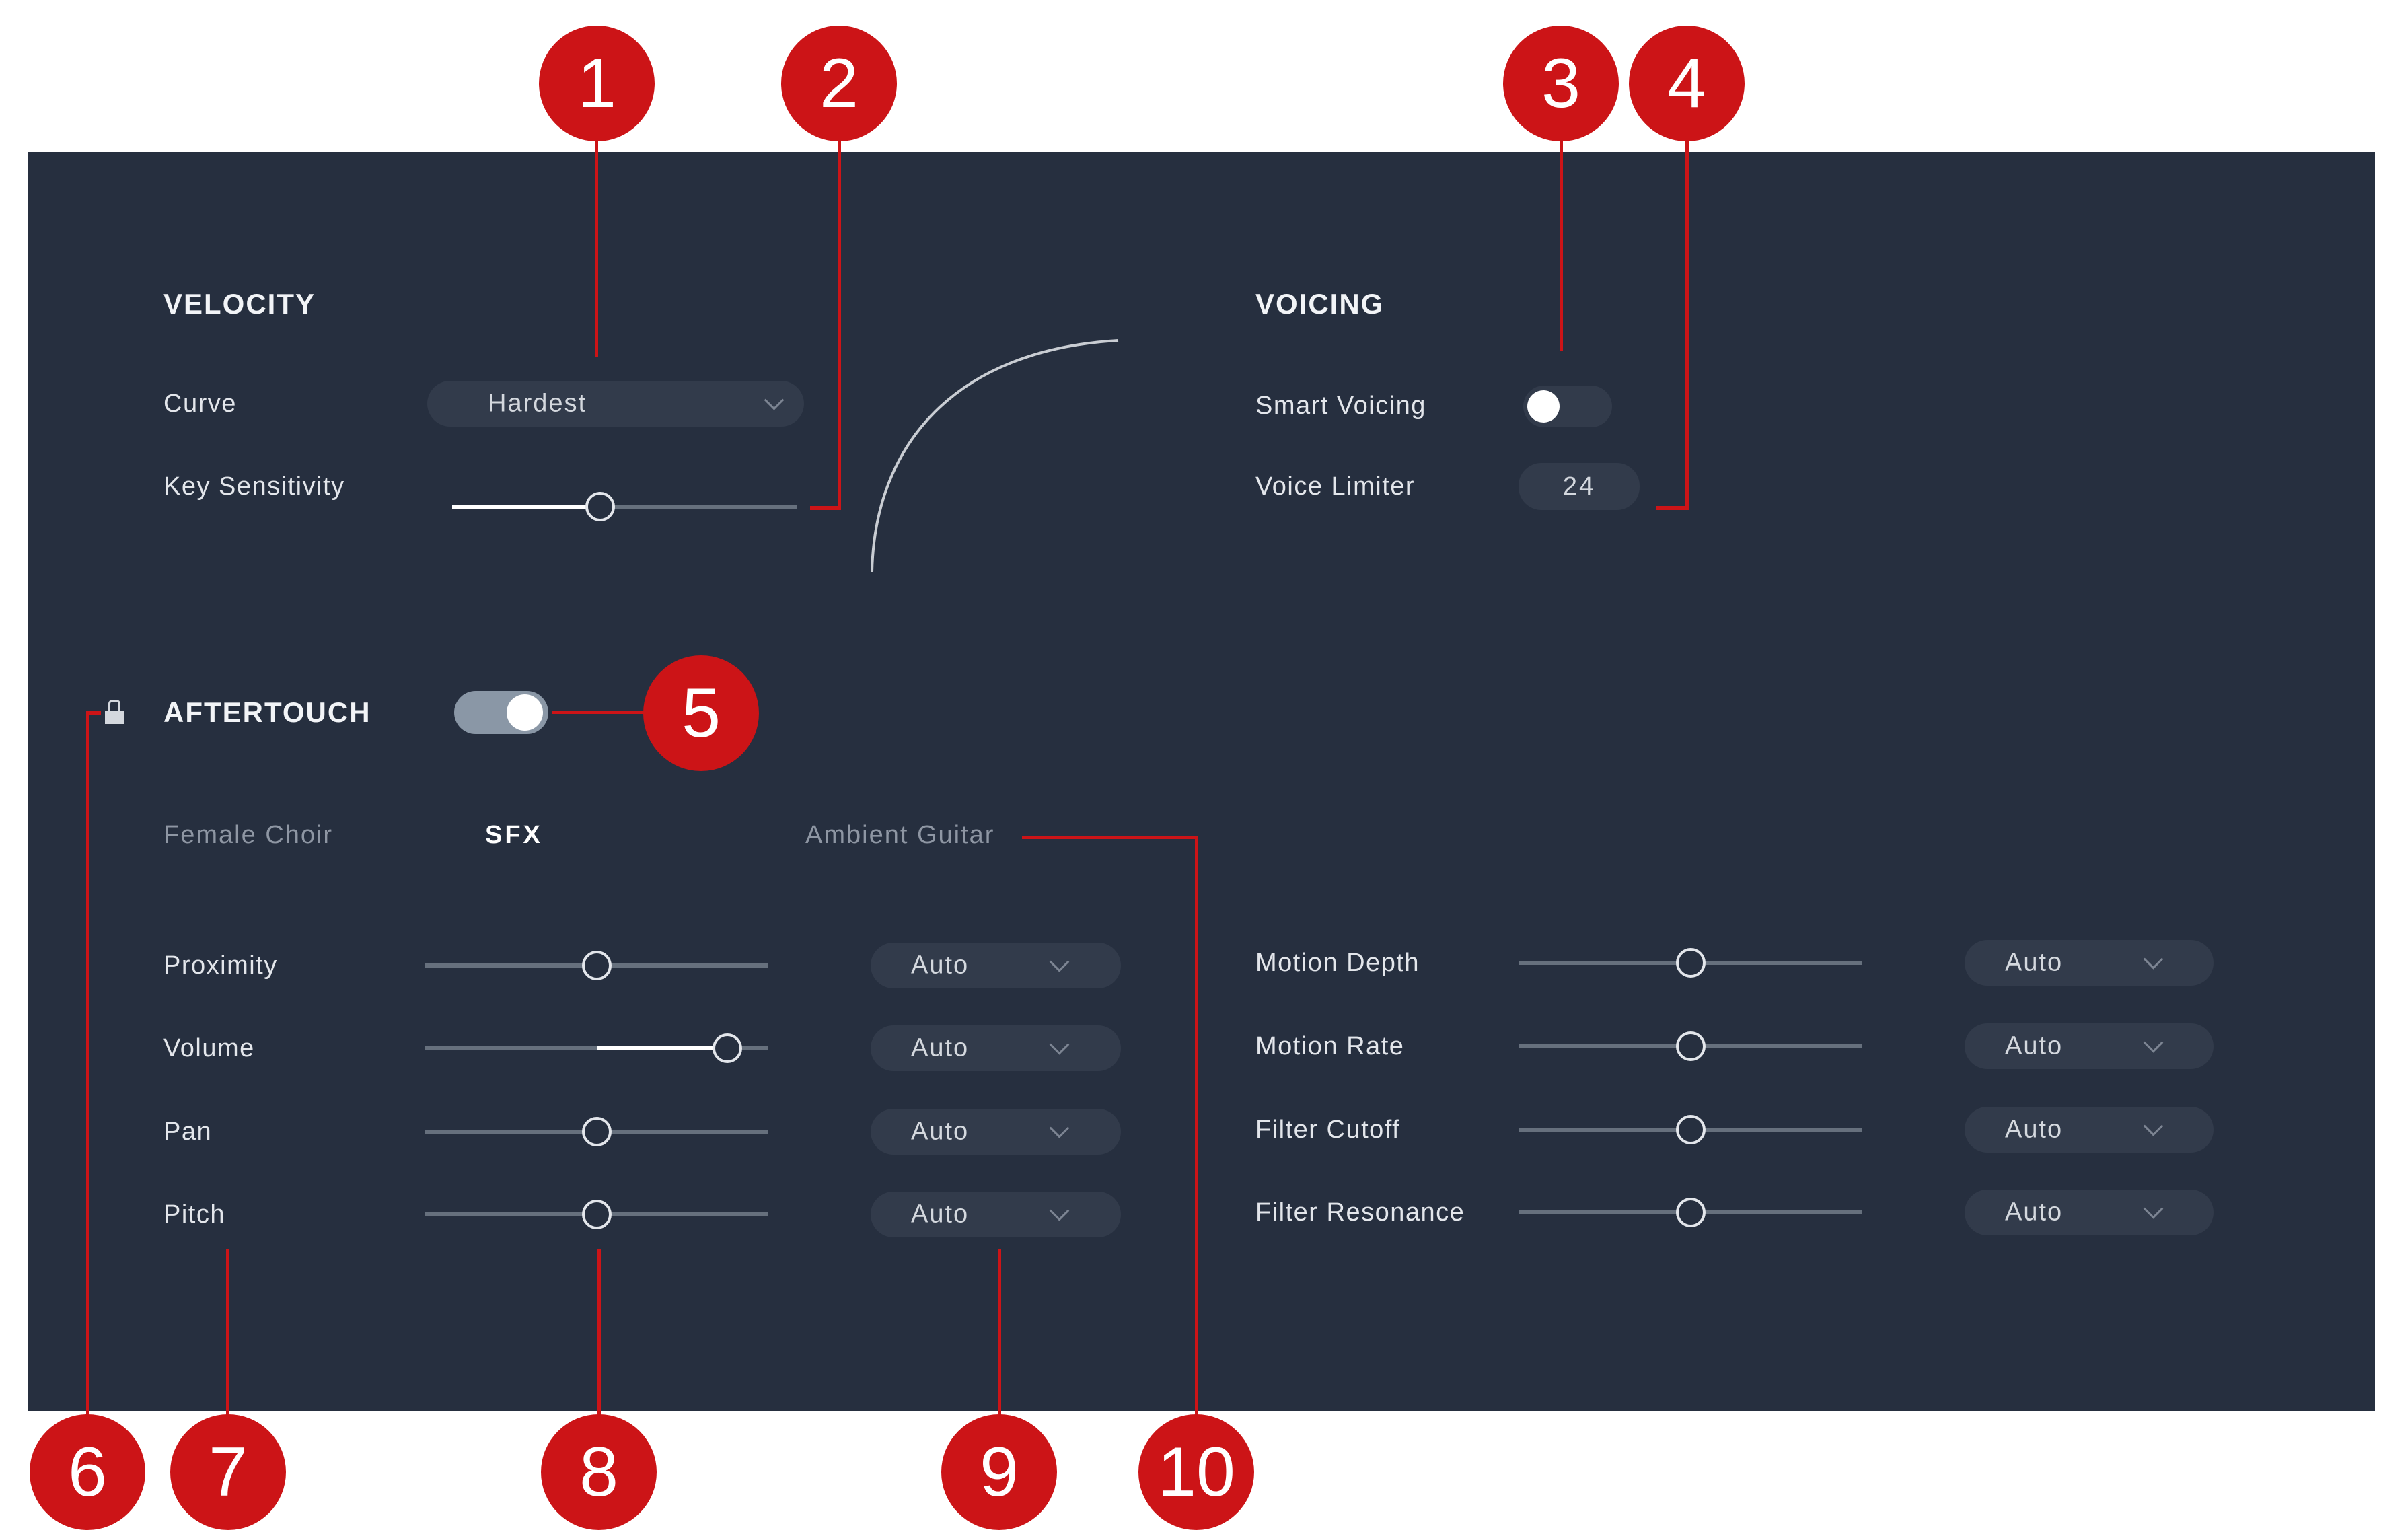 This screenshot has height=1530, width=2408. What do you see at coordinates (1360, 1213) in the screenshot?
I see `param-label: Filter Resonance` at bounding box center [1360, 1213].